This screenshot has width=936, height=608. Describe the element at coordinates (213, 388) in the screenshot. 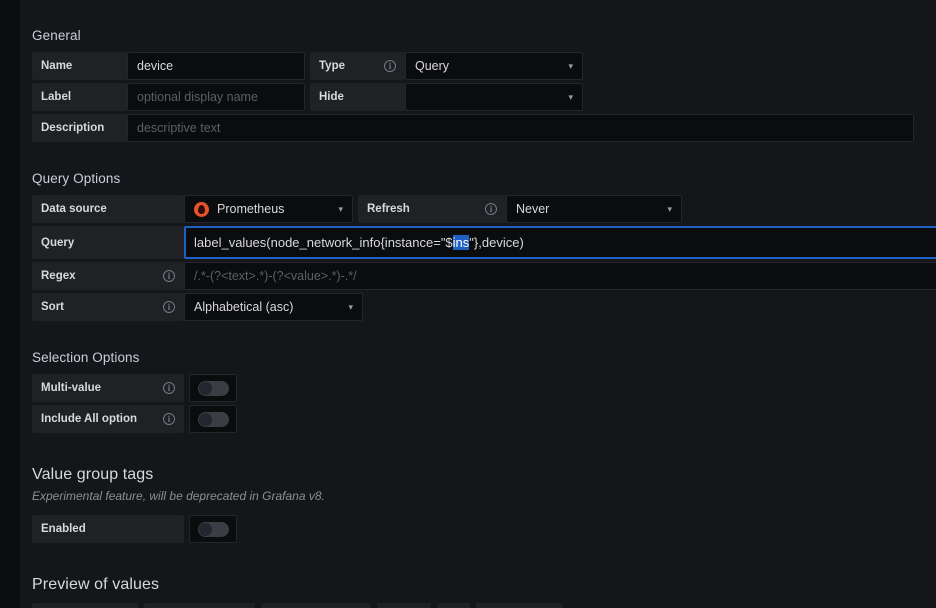

I see `multi-value-toggle` at that location.